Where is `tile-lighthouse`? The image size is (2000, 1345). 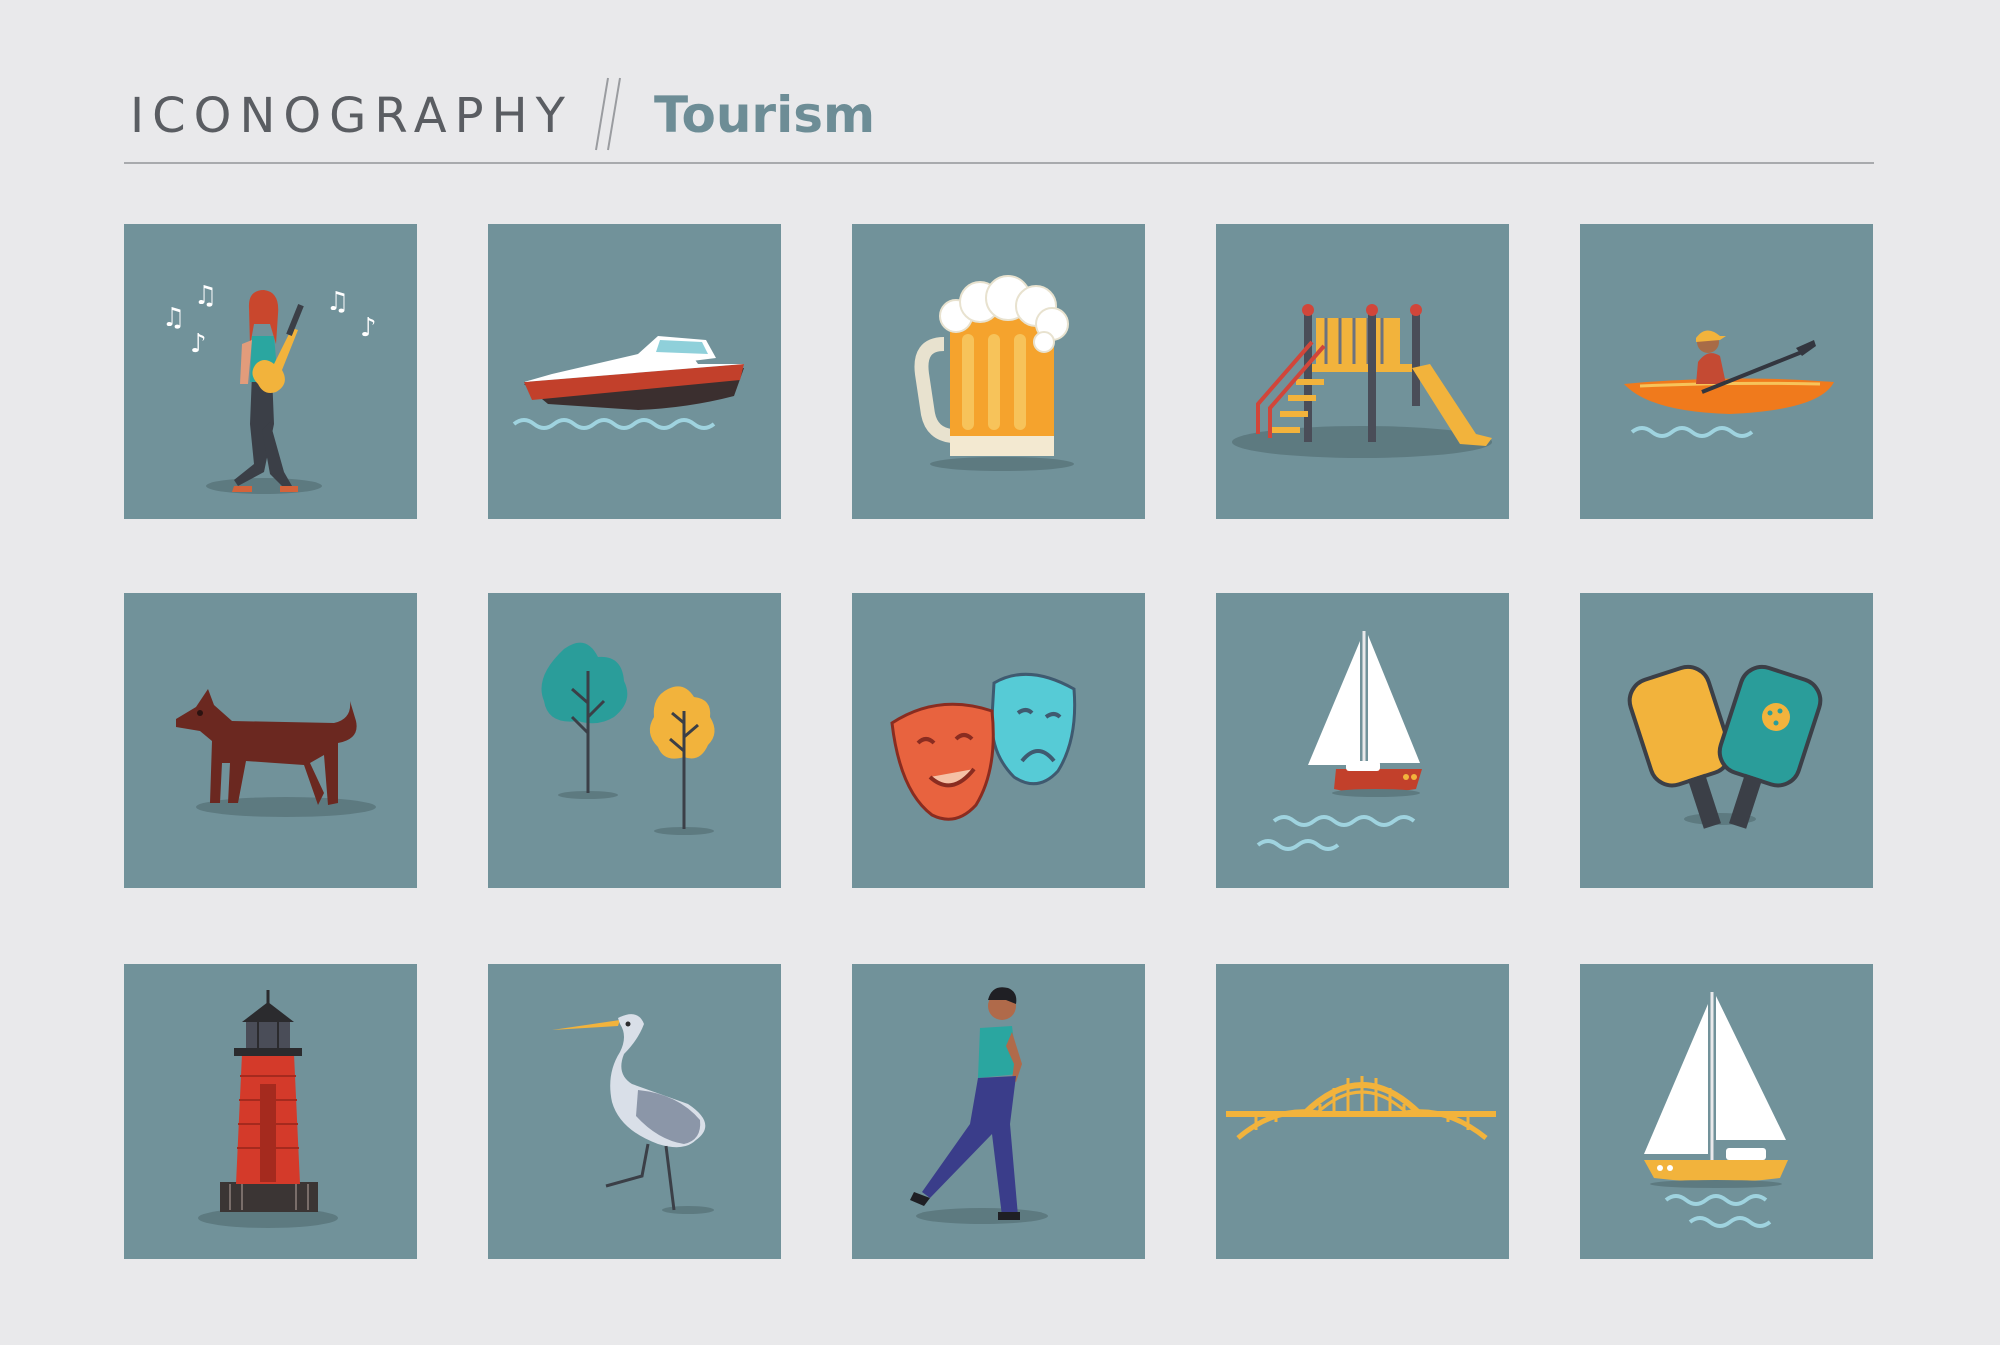 tile-lighthouse is located at coordinates (270, 1111).